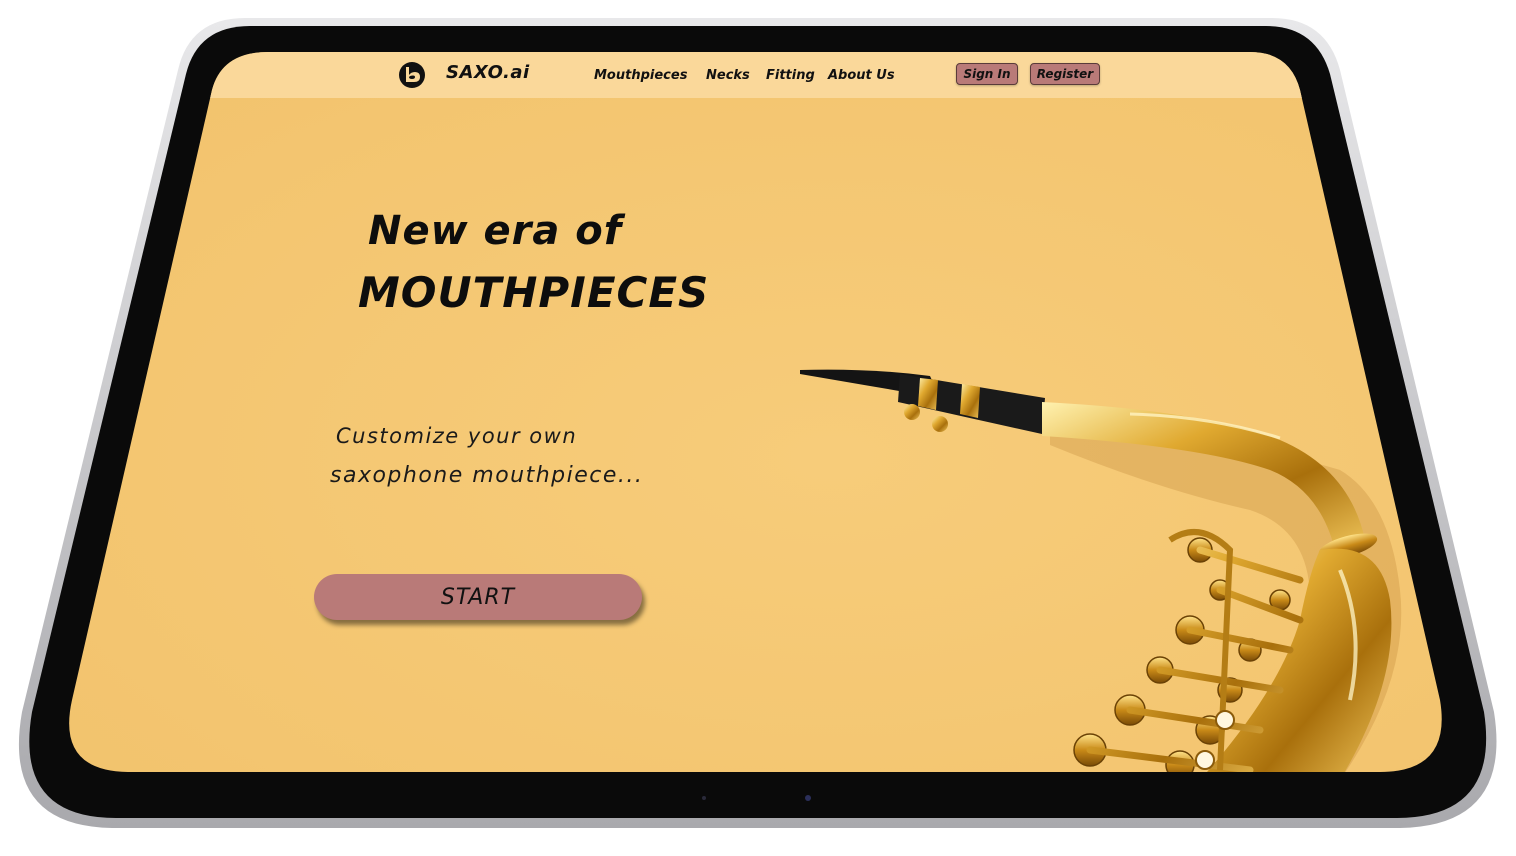  I want to click on nav-mouthpieces: Mouthpieces, so click(640, 75).